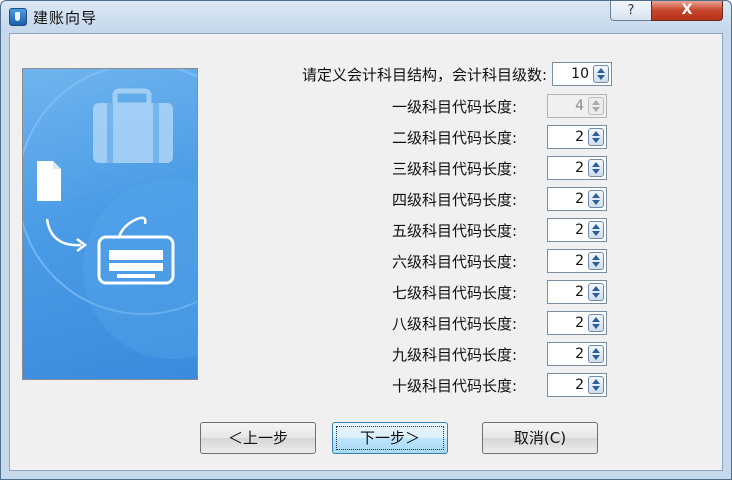  I want to click on illustration-graphic, so click(110, 214).